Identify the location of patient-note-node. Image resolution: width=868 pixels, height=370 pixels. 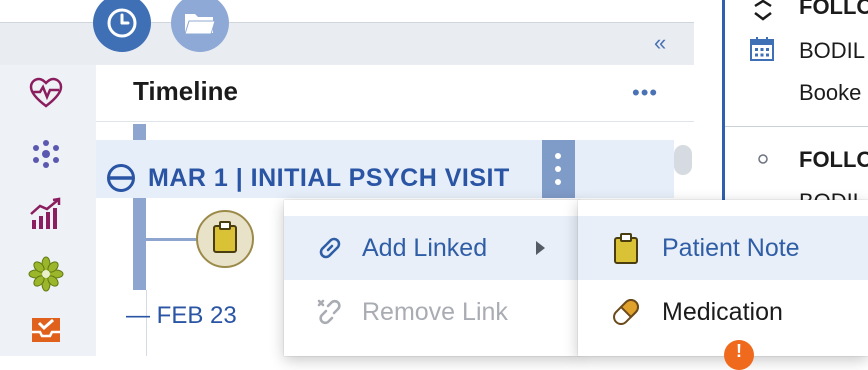
(225, 239).